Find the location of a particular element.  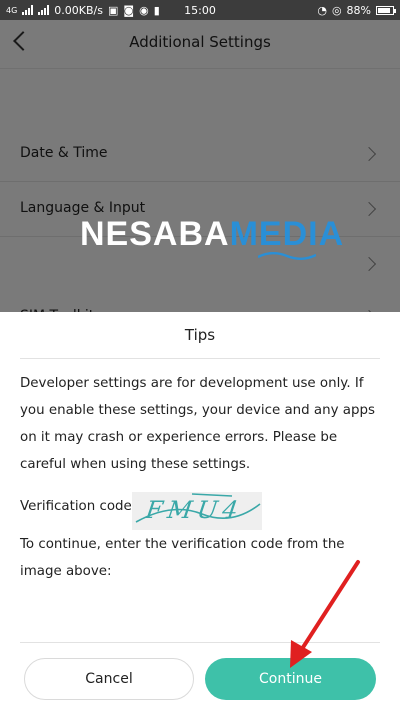

captcha-noise is located at coordinates (198, 508).